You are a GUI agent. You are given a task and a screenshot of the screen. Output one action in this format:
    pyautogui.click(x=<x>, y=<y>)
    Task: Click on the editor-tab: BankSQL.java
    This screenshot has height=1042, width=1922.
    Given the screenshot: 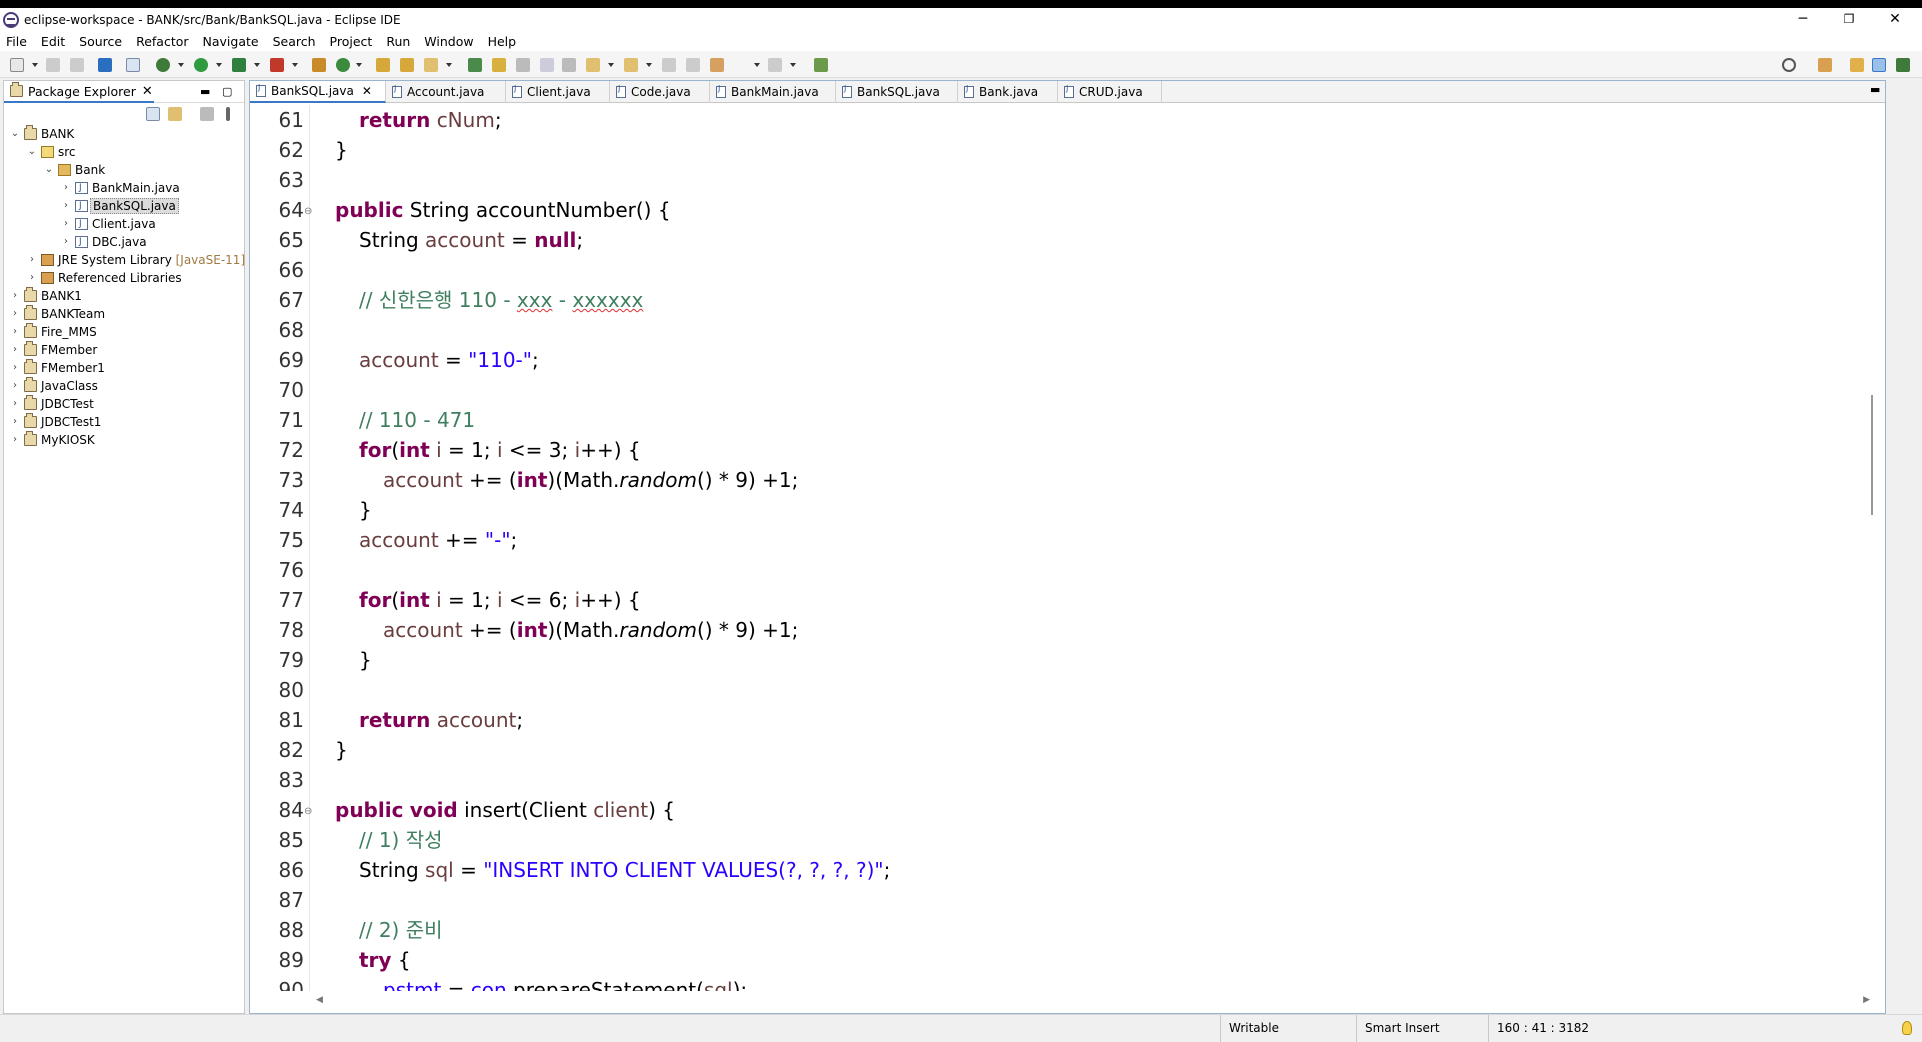 What is the action you would take?
    pyautogui.click(x=897, y=92)
    